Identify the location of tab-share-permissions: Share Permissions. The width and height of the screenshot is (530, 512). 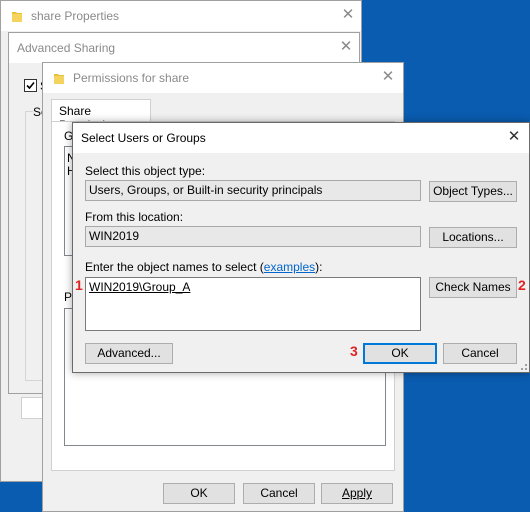
(101, 115).